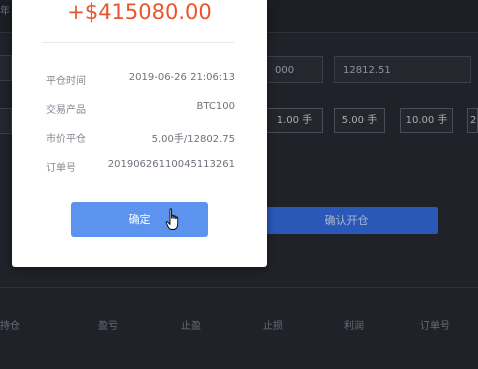 Image resolution: width=478 pixels, height=369 pixels. I want to click on dialog-separator, so click(138, 42).